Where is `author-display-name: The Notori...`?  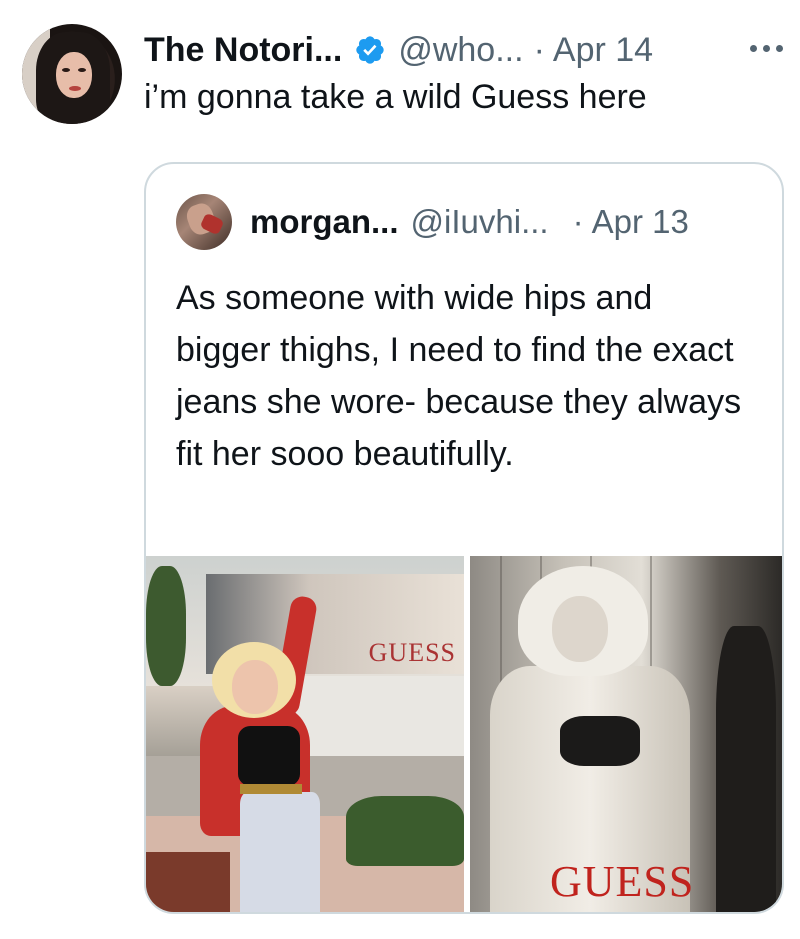
author-display-name: The Notori... is located at coordinates (243, 50).